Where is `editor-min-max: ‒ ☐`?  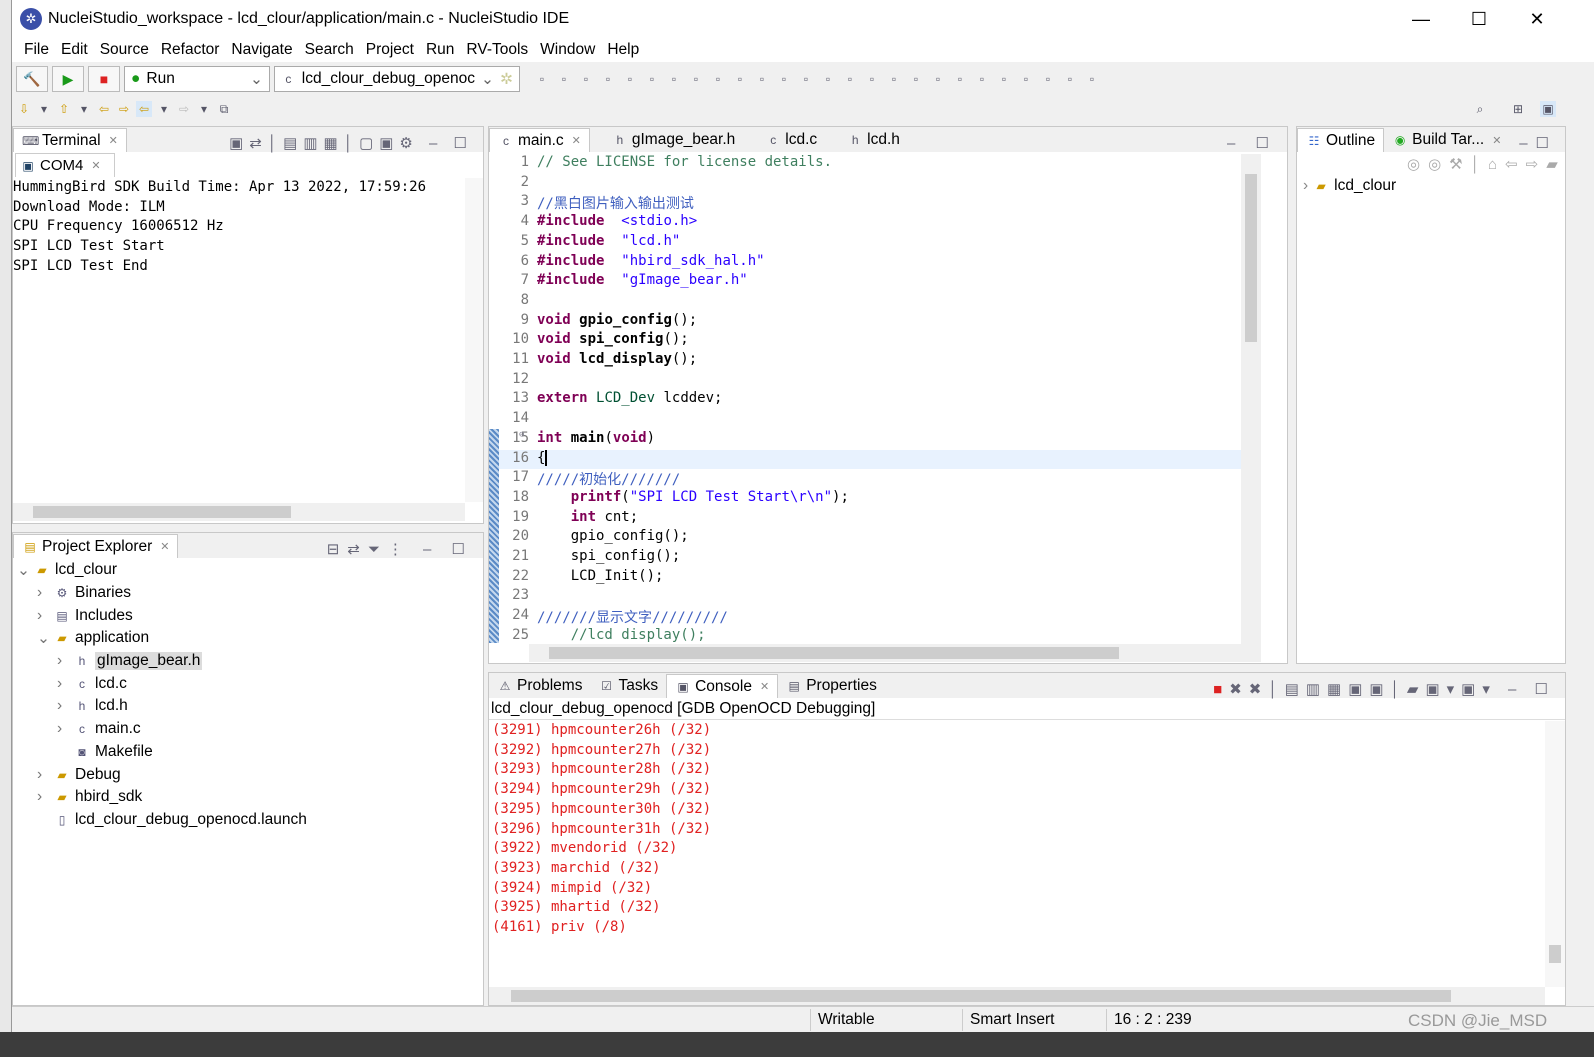 editor-min-max: ‒ ☐ is located at coordinates (1252, 143).